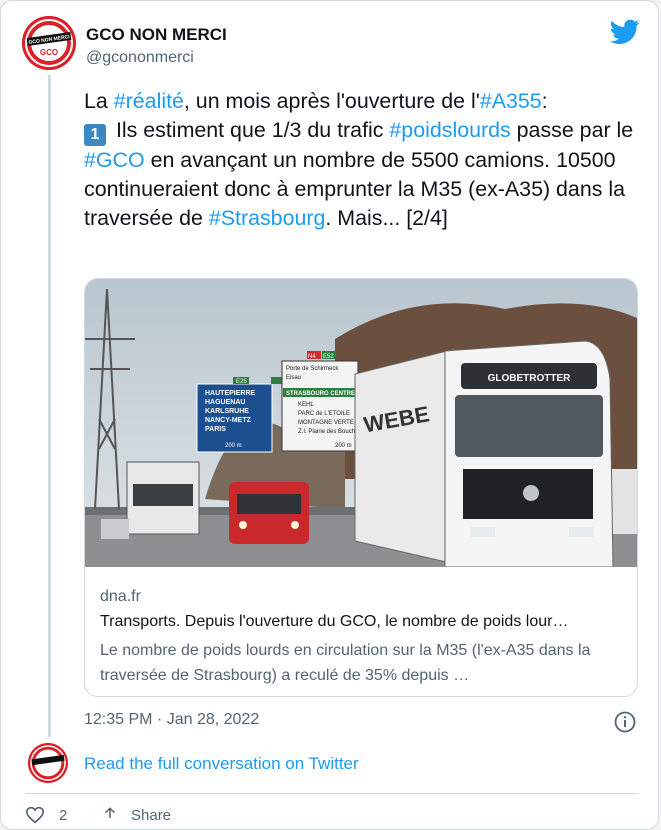 The width and height of the screenshot is (661, 830). I want to click on info-icon, so click(625, 722).